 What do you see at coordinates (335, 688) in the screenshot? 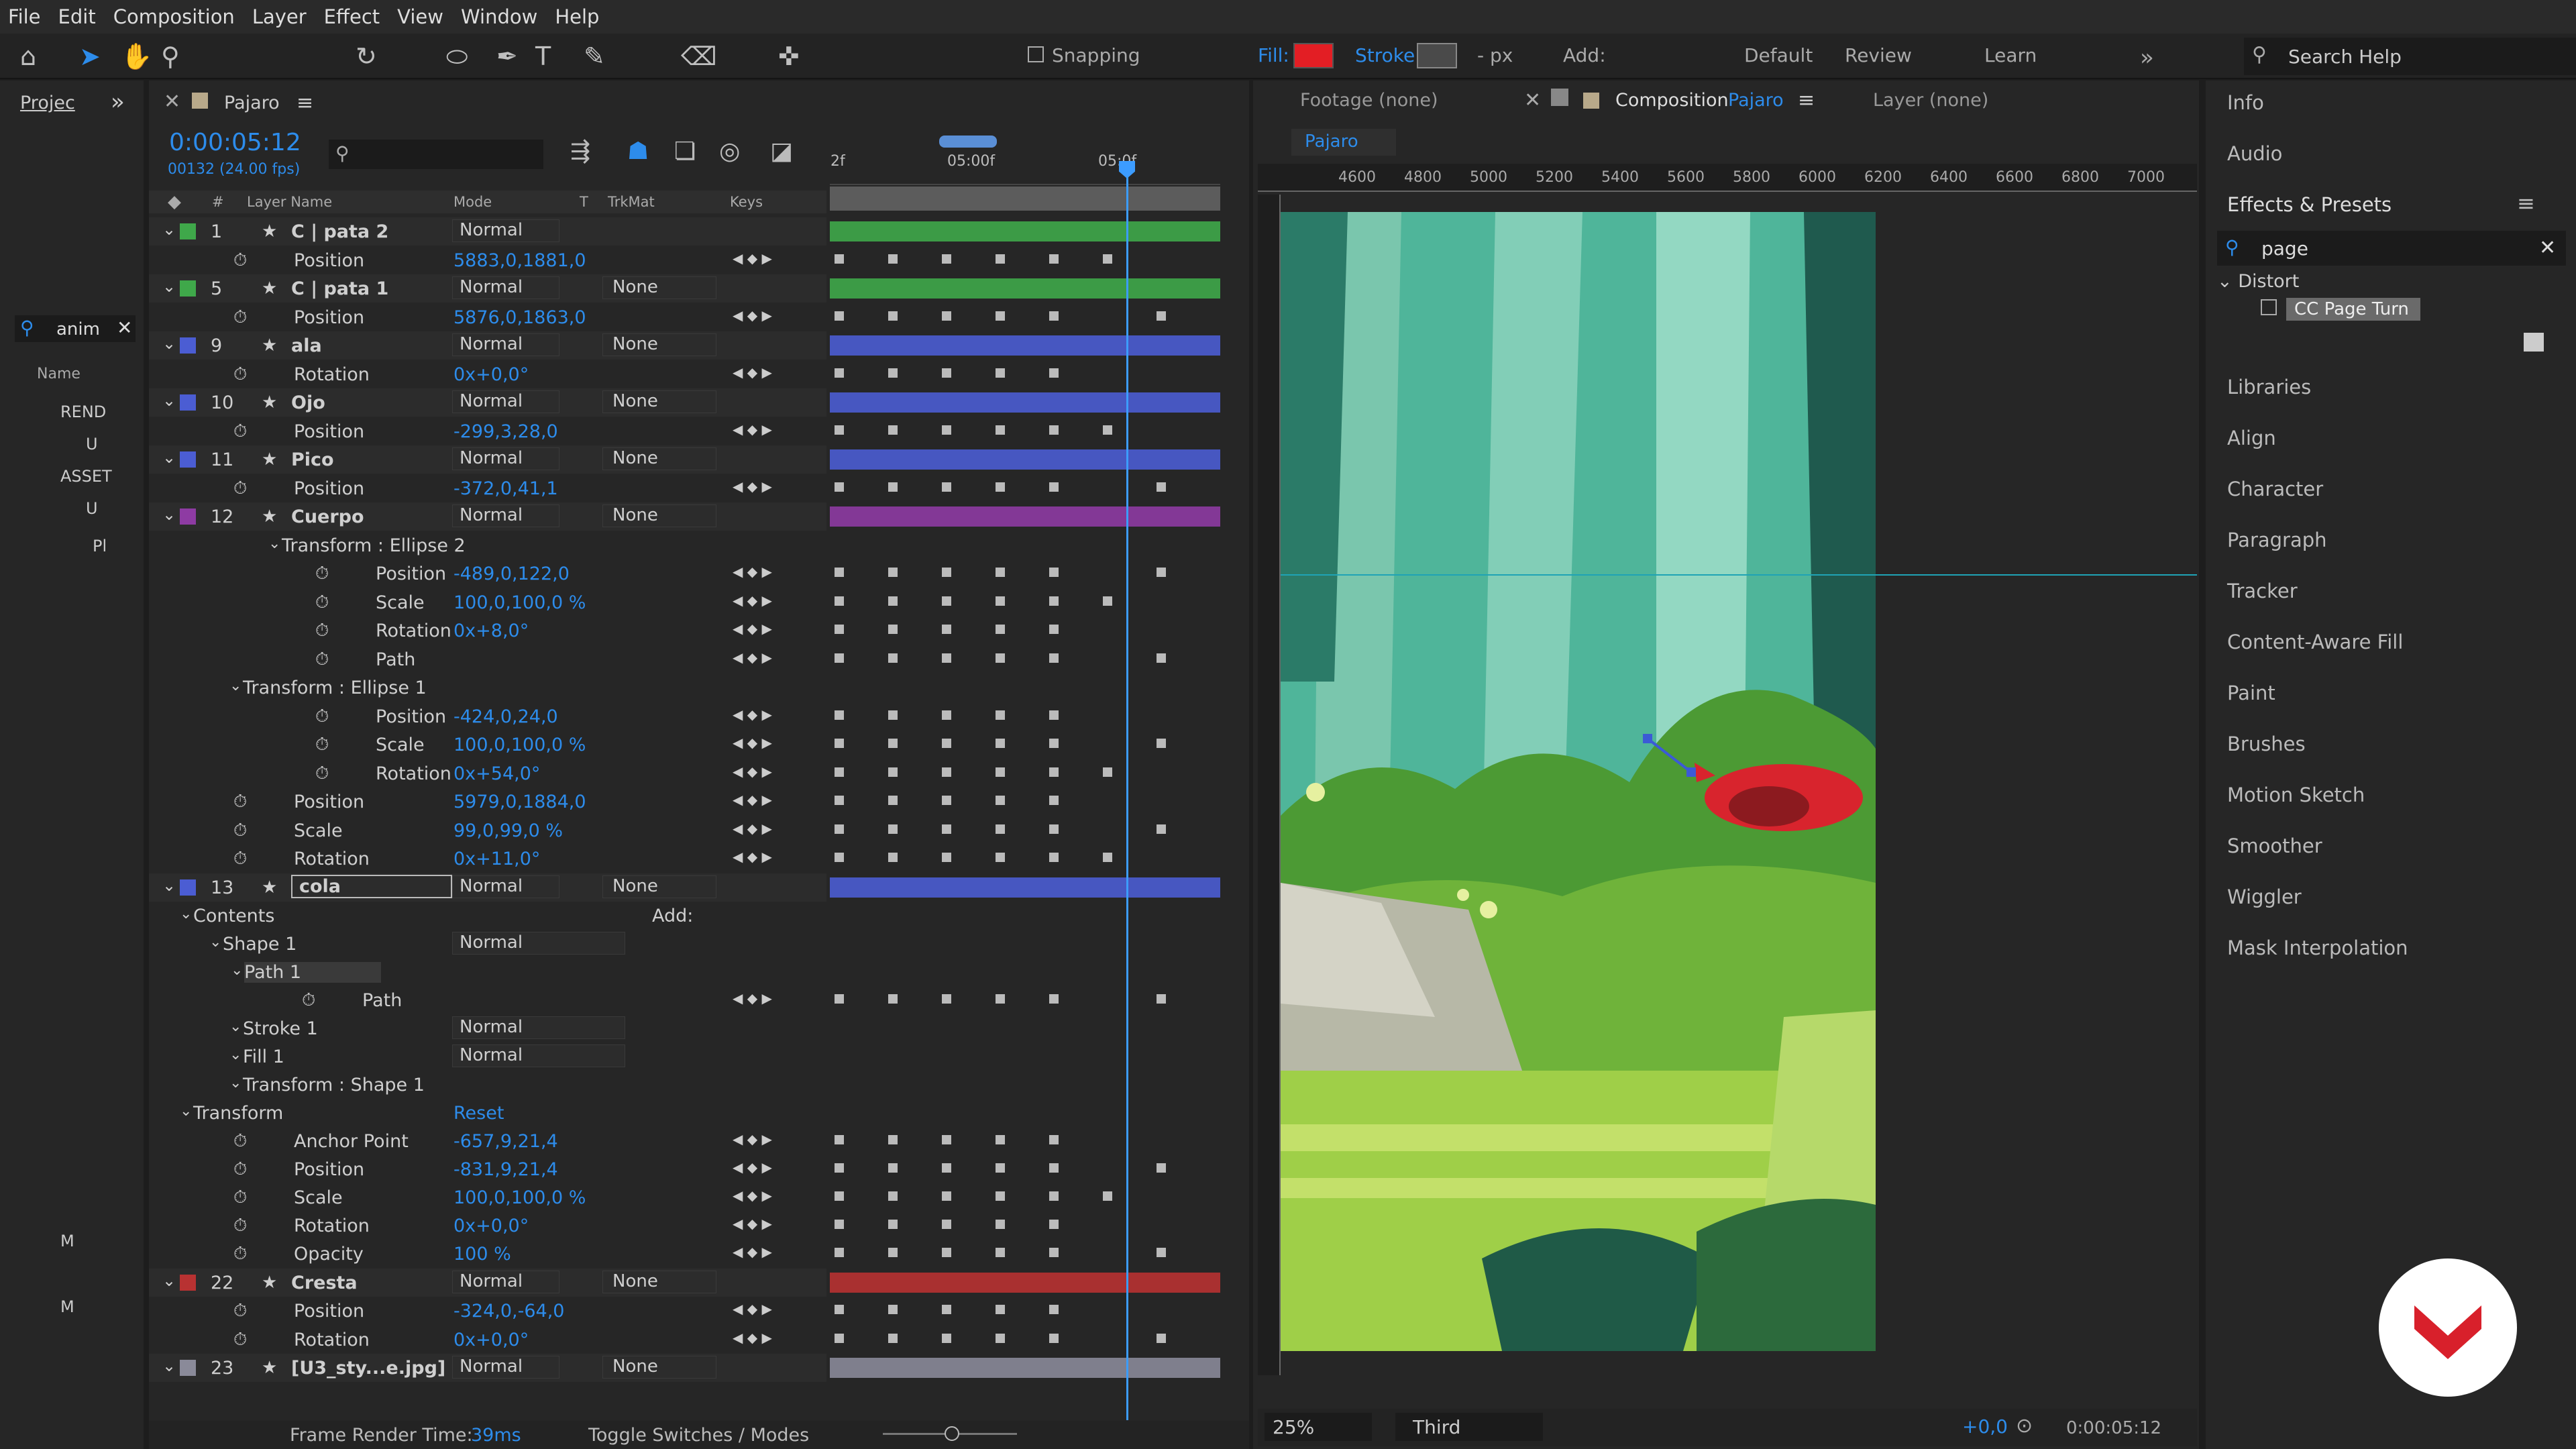
I see `group-name: Transform : Ellipse 1` at bounding box center [335, 688].